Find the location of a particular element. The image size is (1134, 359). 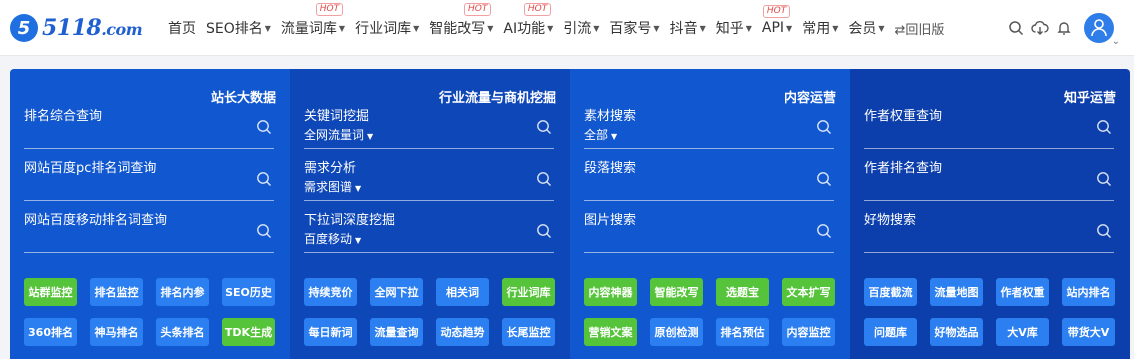

tool-button: 每日新词 is located at coordinates (330, 332).